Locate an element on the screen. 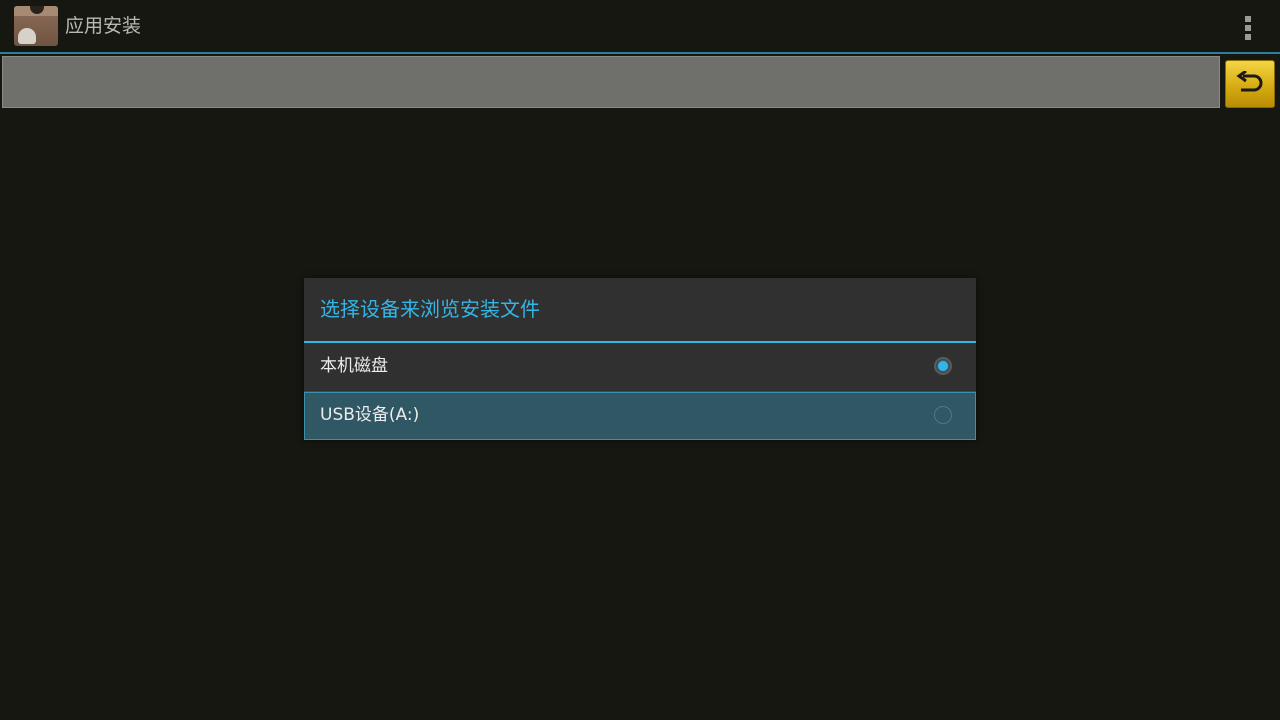 The image size is (1280, 720). app-icon is located at coordinates (36, 26).